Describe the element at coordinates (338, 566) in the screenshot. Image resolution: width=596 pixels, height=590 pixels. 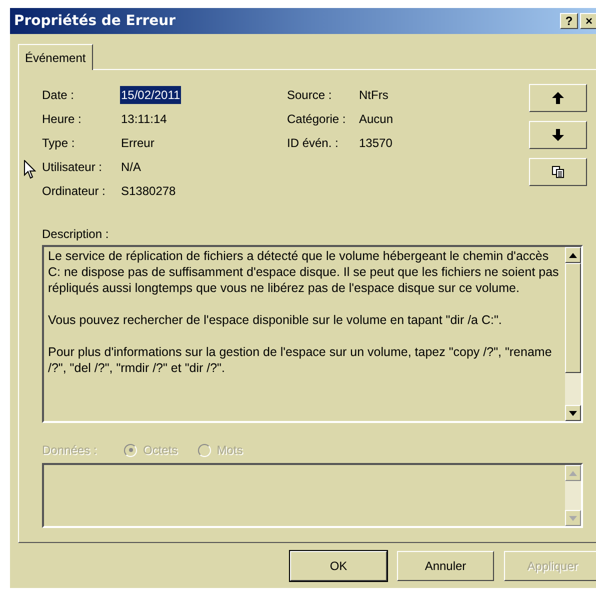
I see `dialog-button: OK` at that location.